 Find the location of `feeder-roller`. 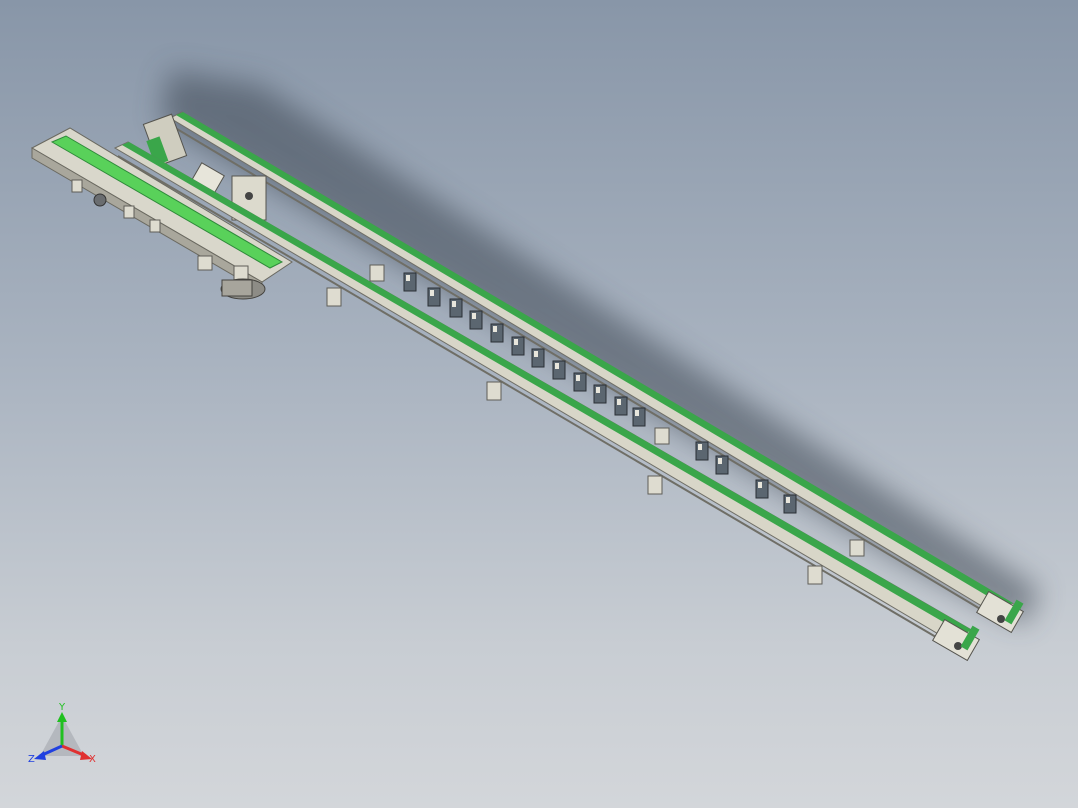

feeder-roller is located at coordinates (100, 200).